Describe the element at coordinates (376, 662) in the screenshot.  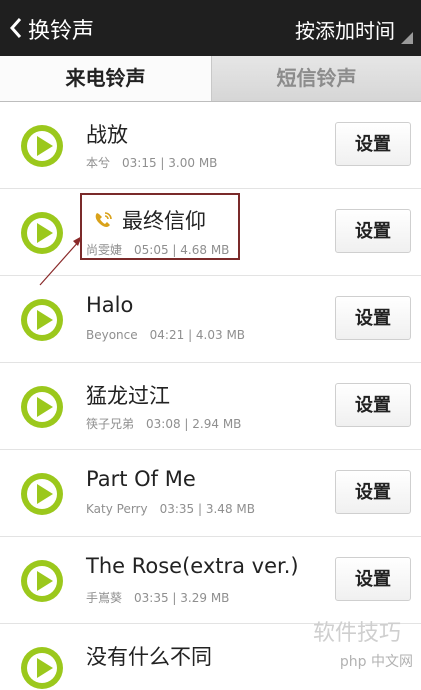
I see `watermark-logo-text: php 中文网` at that location.